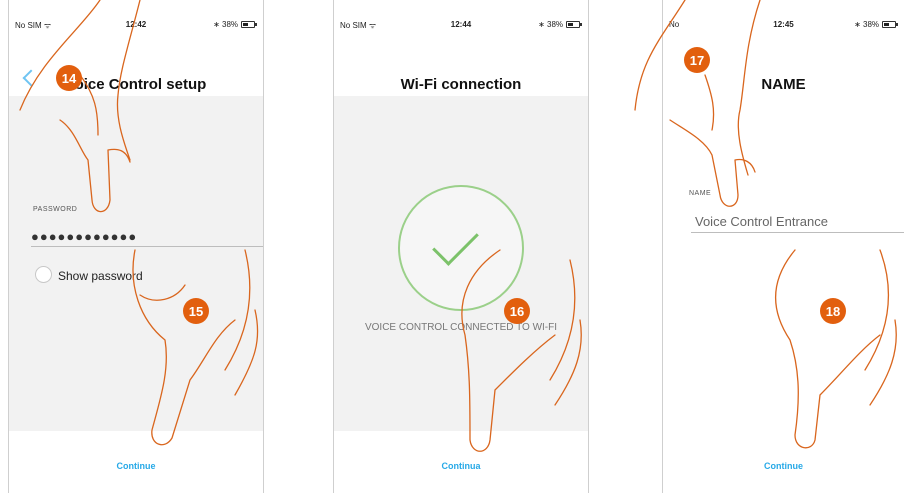 This screenshot has height=493, width=904. I want to click on connection-status-text: VOICE CONTROL CONNECTED TO WI-FI, so click(461, 327).